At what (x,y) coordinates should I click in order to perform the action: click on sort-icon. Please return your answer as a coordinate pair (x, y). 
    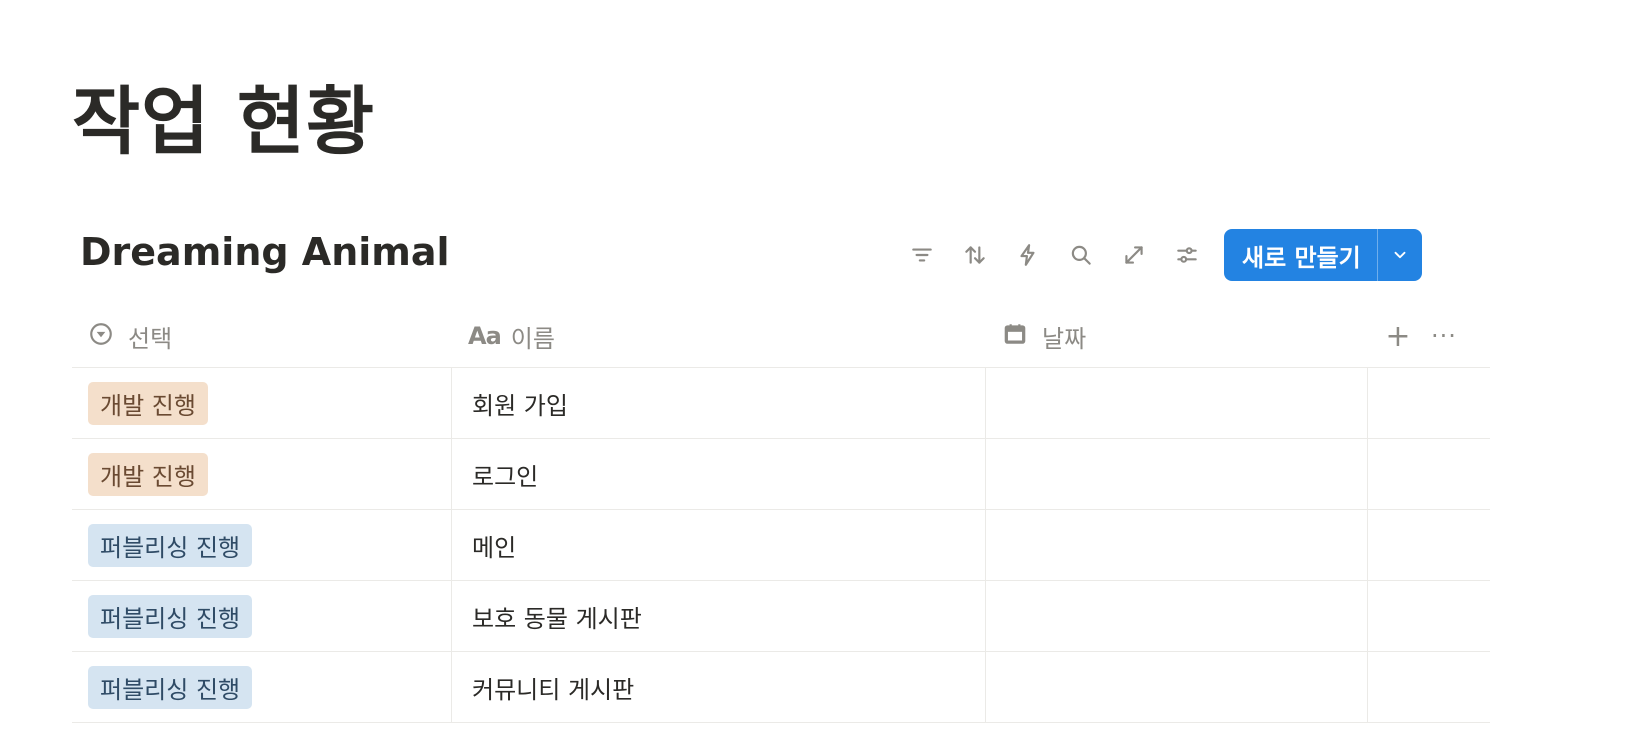
    Looking at the image, I should click on (975, 255).